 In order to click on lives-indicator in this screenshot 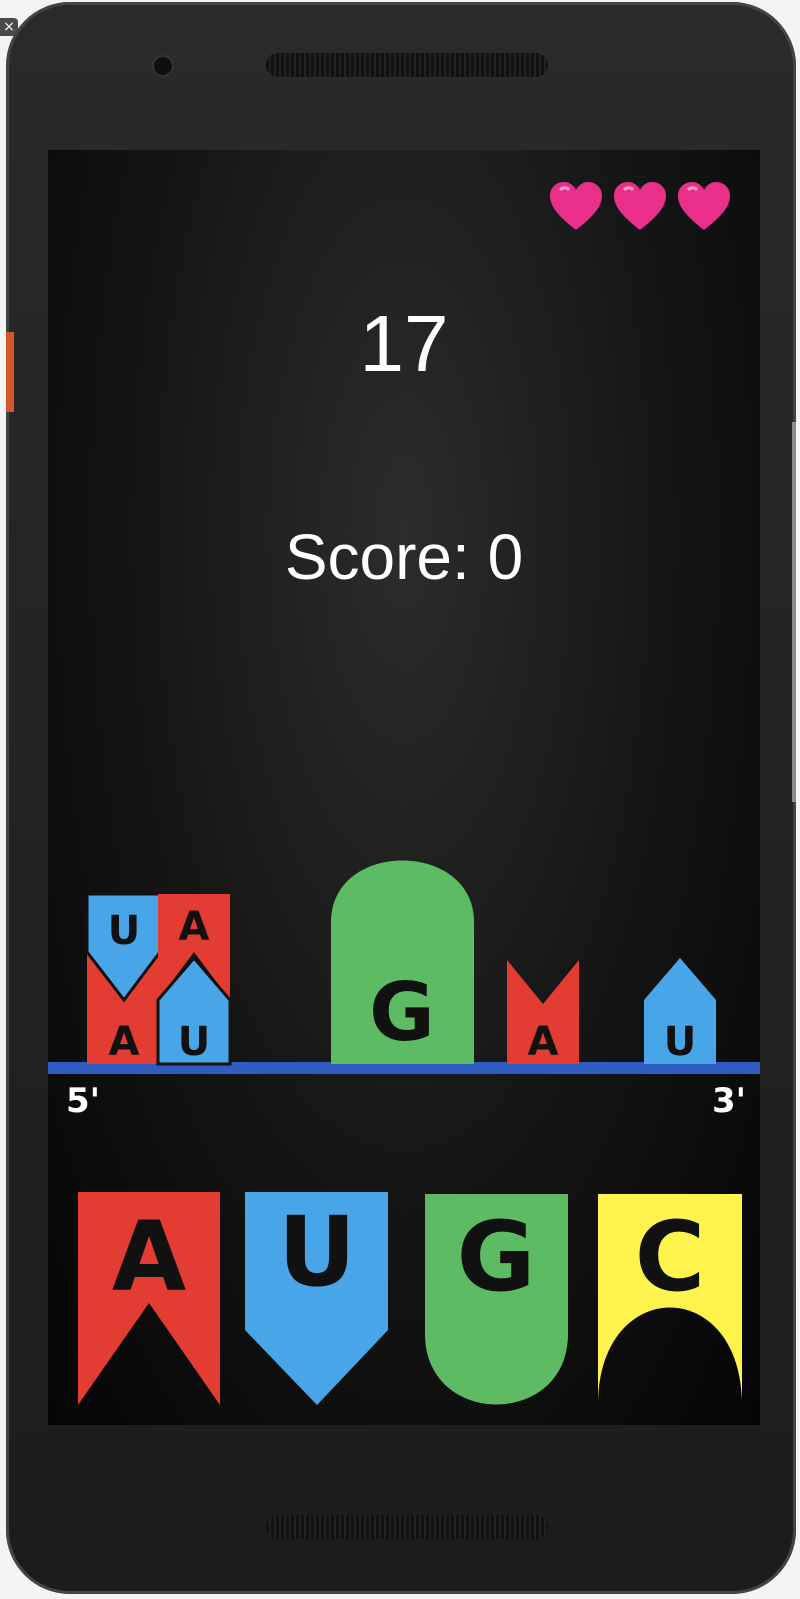, I will do `click(640, 206)`.